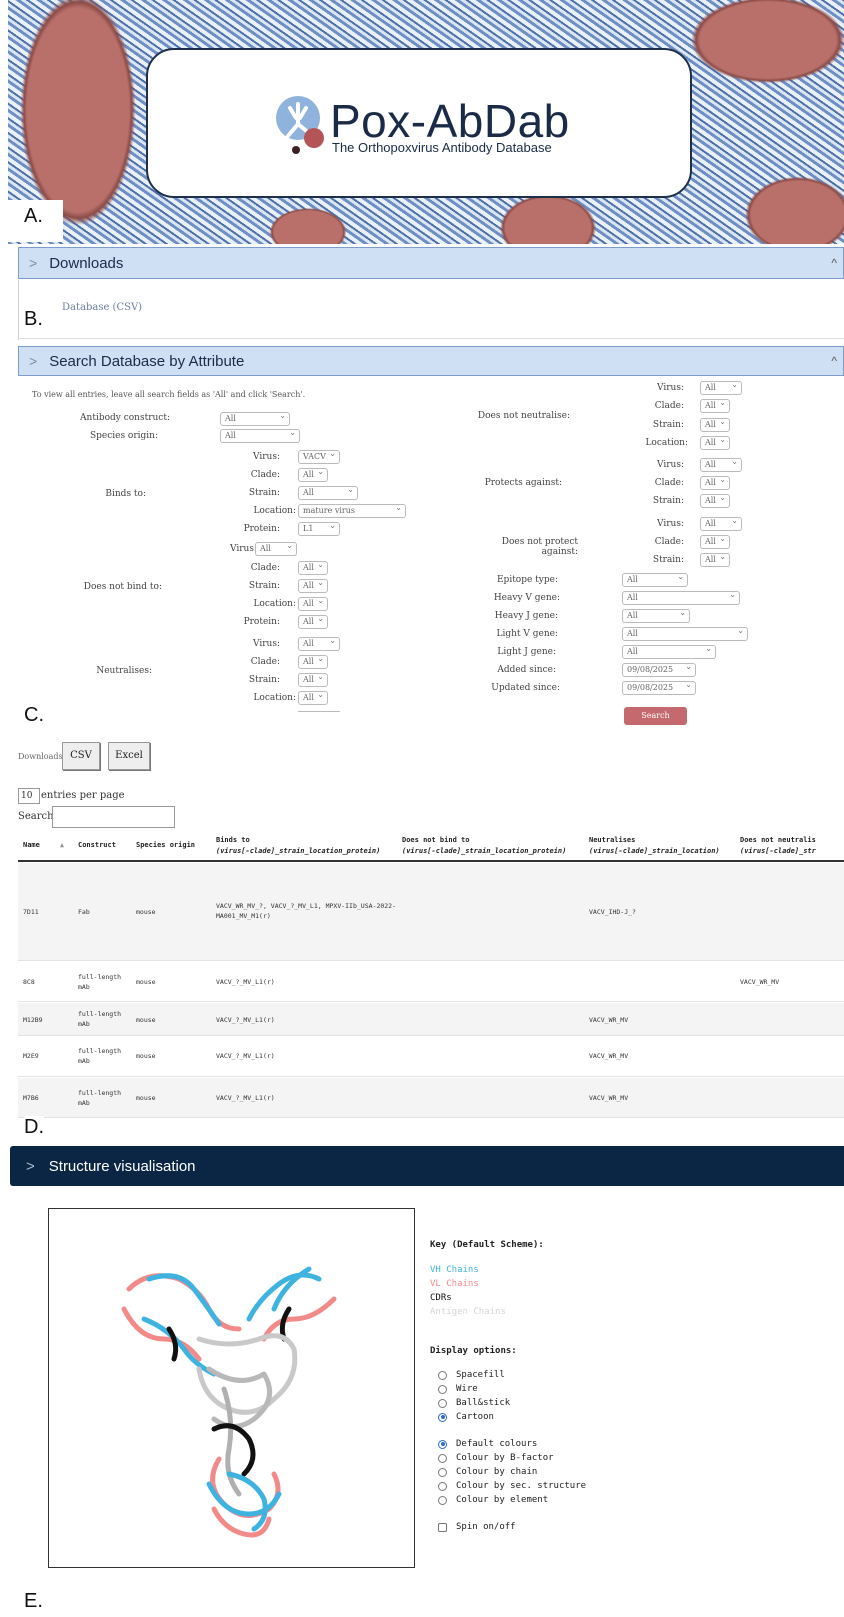 This screenshot has height=1617, width=844. What do you see at coordinates (458, 1389) in the screenshot?
I see `display-wire-radio: Wire` at bounding box center [458, 1389].